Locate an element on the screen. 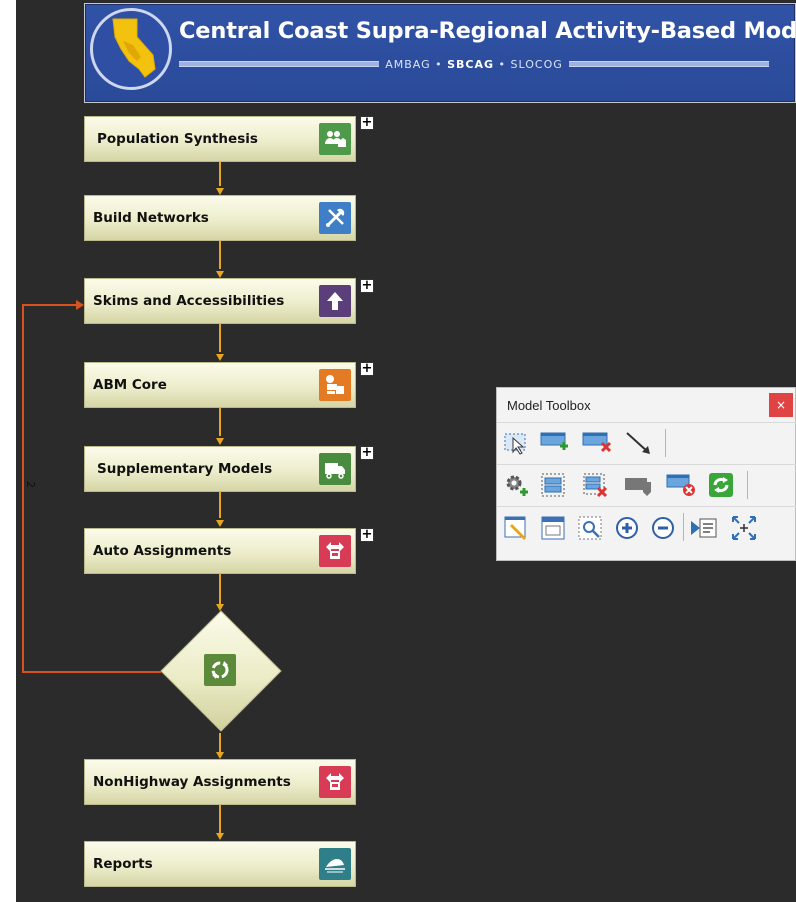  step-build-networks: Build Networks is located at coordinates (220, 218).